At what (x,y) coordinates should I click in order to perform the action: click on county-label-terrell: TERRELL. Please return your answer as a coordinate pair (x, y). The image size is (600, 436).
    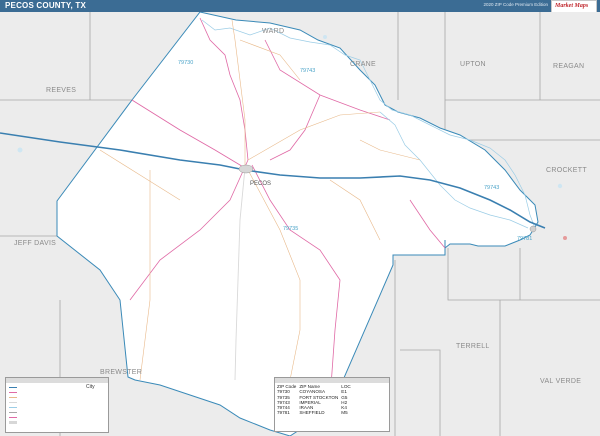
    Looking at the image, I should click on (473, 346).